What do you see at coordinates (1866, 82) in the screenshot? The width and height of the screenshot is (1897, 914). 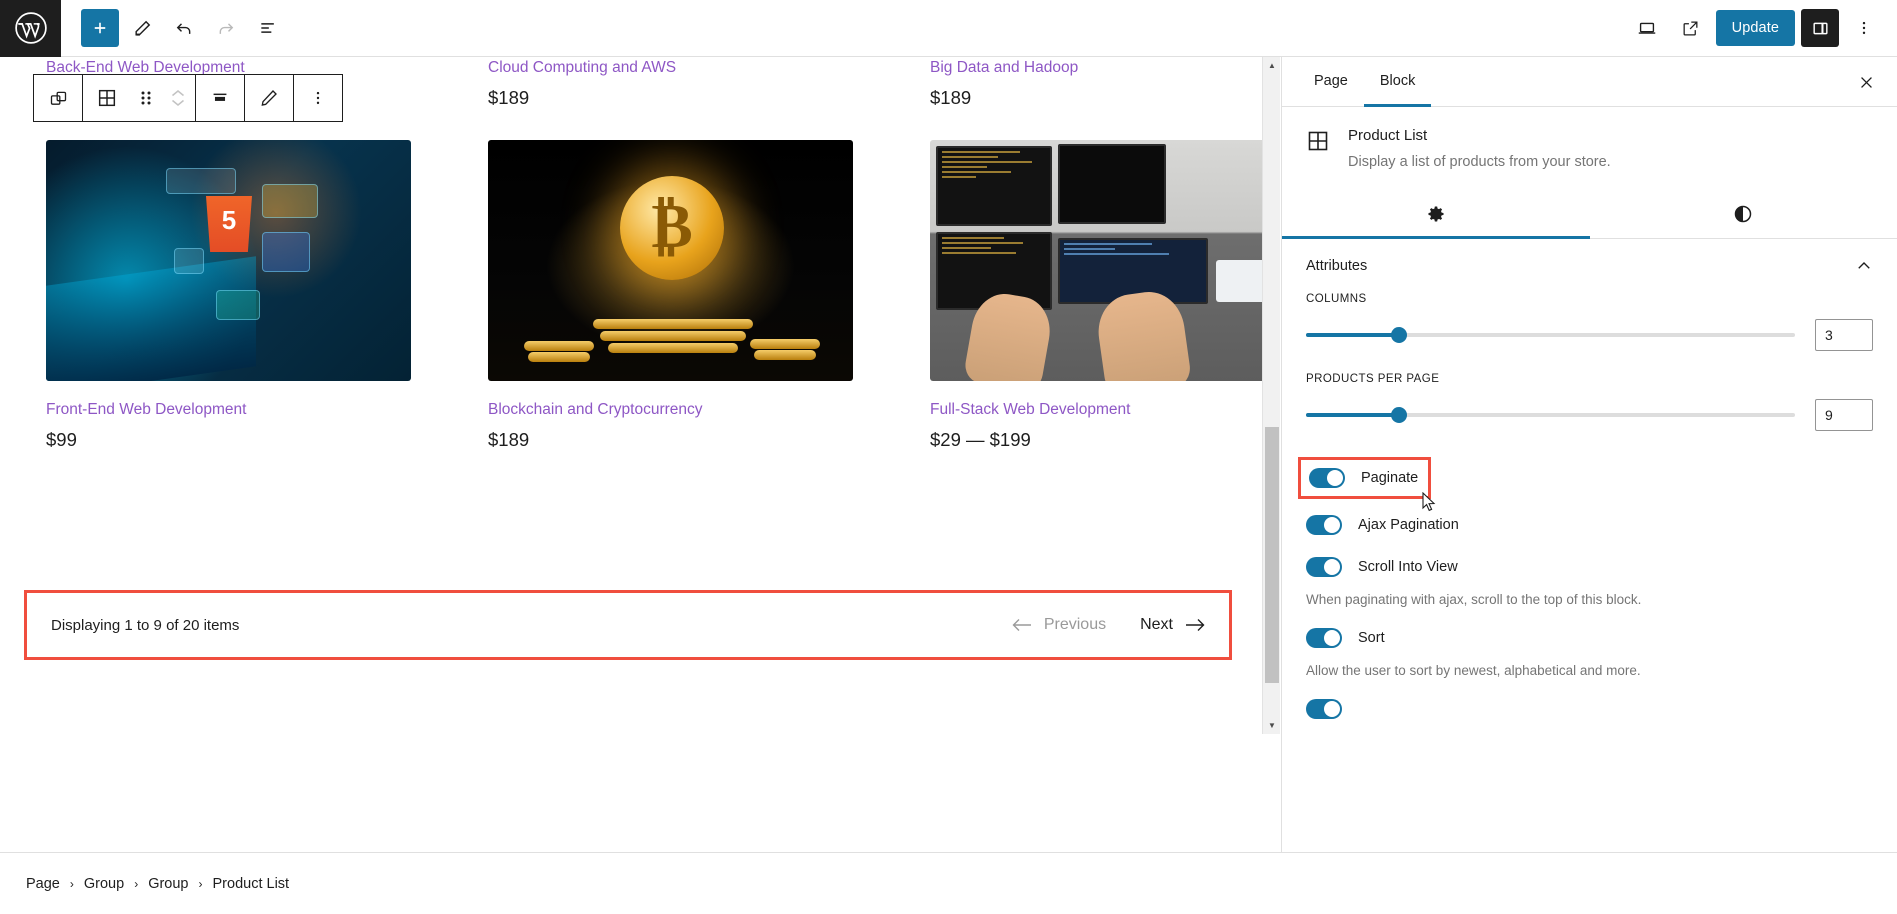 I see `close-x-icon` at bounding box center [1866, 82].